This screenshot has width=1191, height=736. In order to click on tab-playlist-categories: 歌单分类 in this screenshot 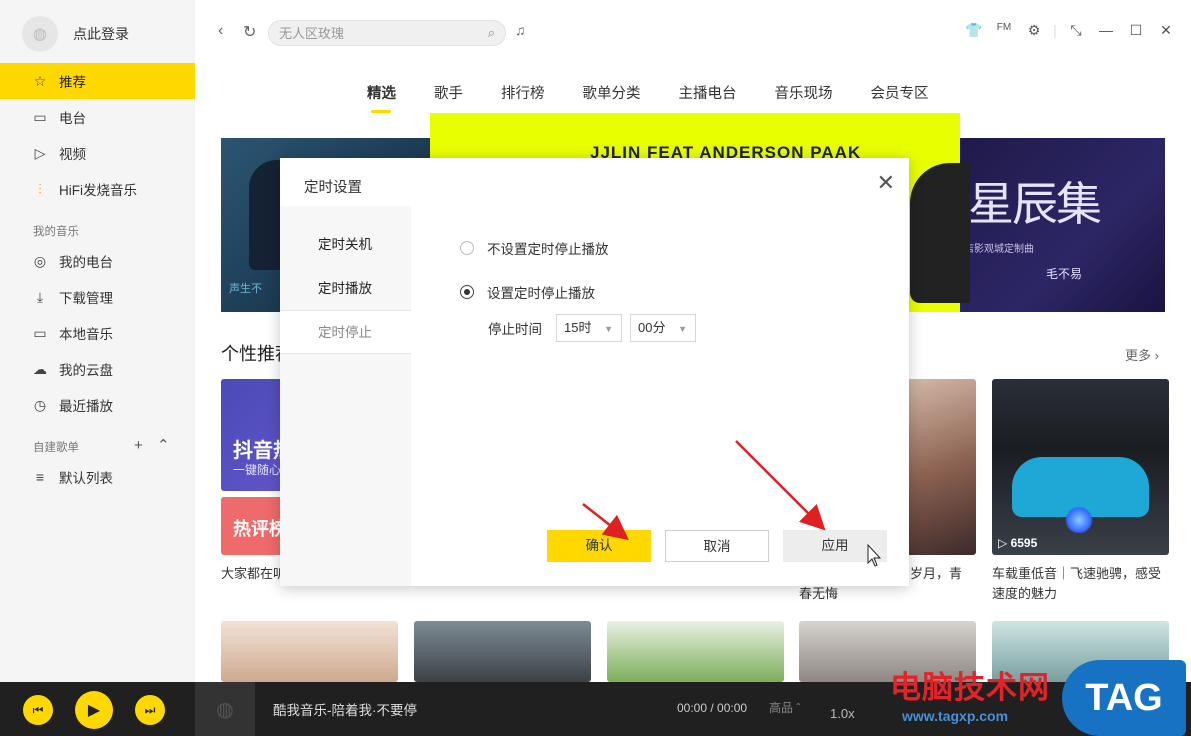, I will do `click(612, 92)`.